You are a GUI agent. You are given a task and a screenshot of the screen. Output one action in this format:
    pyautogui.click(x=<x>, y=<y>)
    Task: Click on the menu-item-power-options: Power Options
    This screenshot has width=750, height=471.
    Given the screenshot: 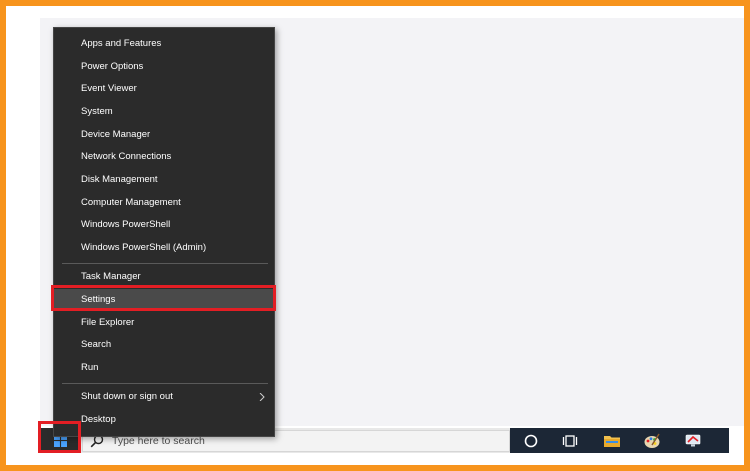 What is the action you would take?
    pyautogui.click(x=164, y=67)
    